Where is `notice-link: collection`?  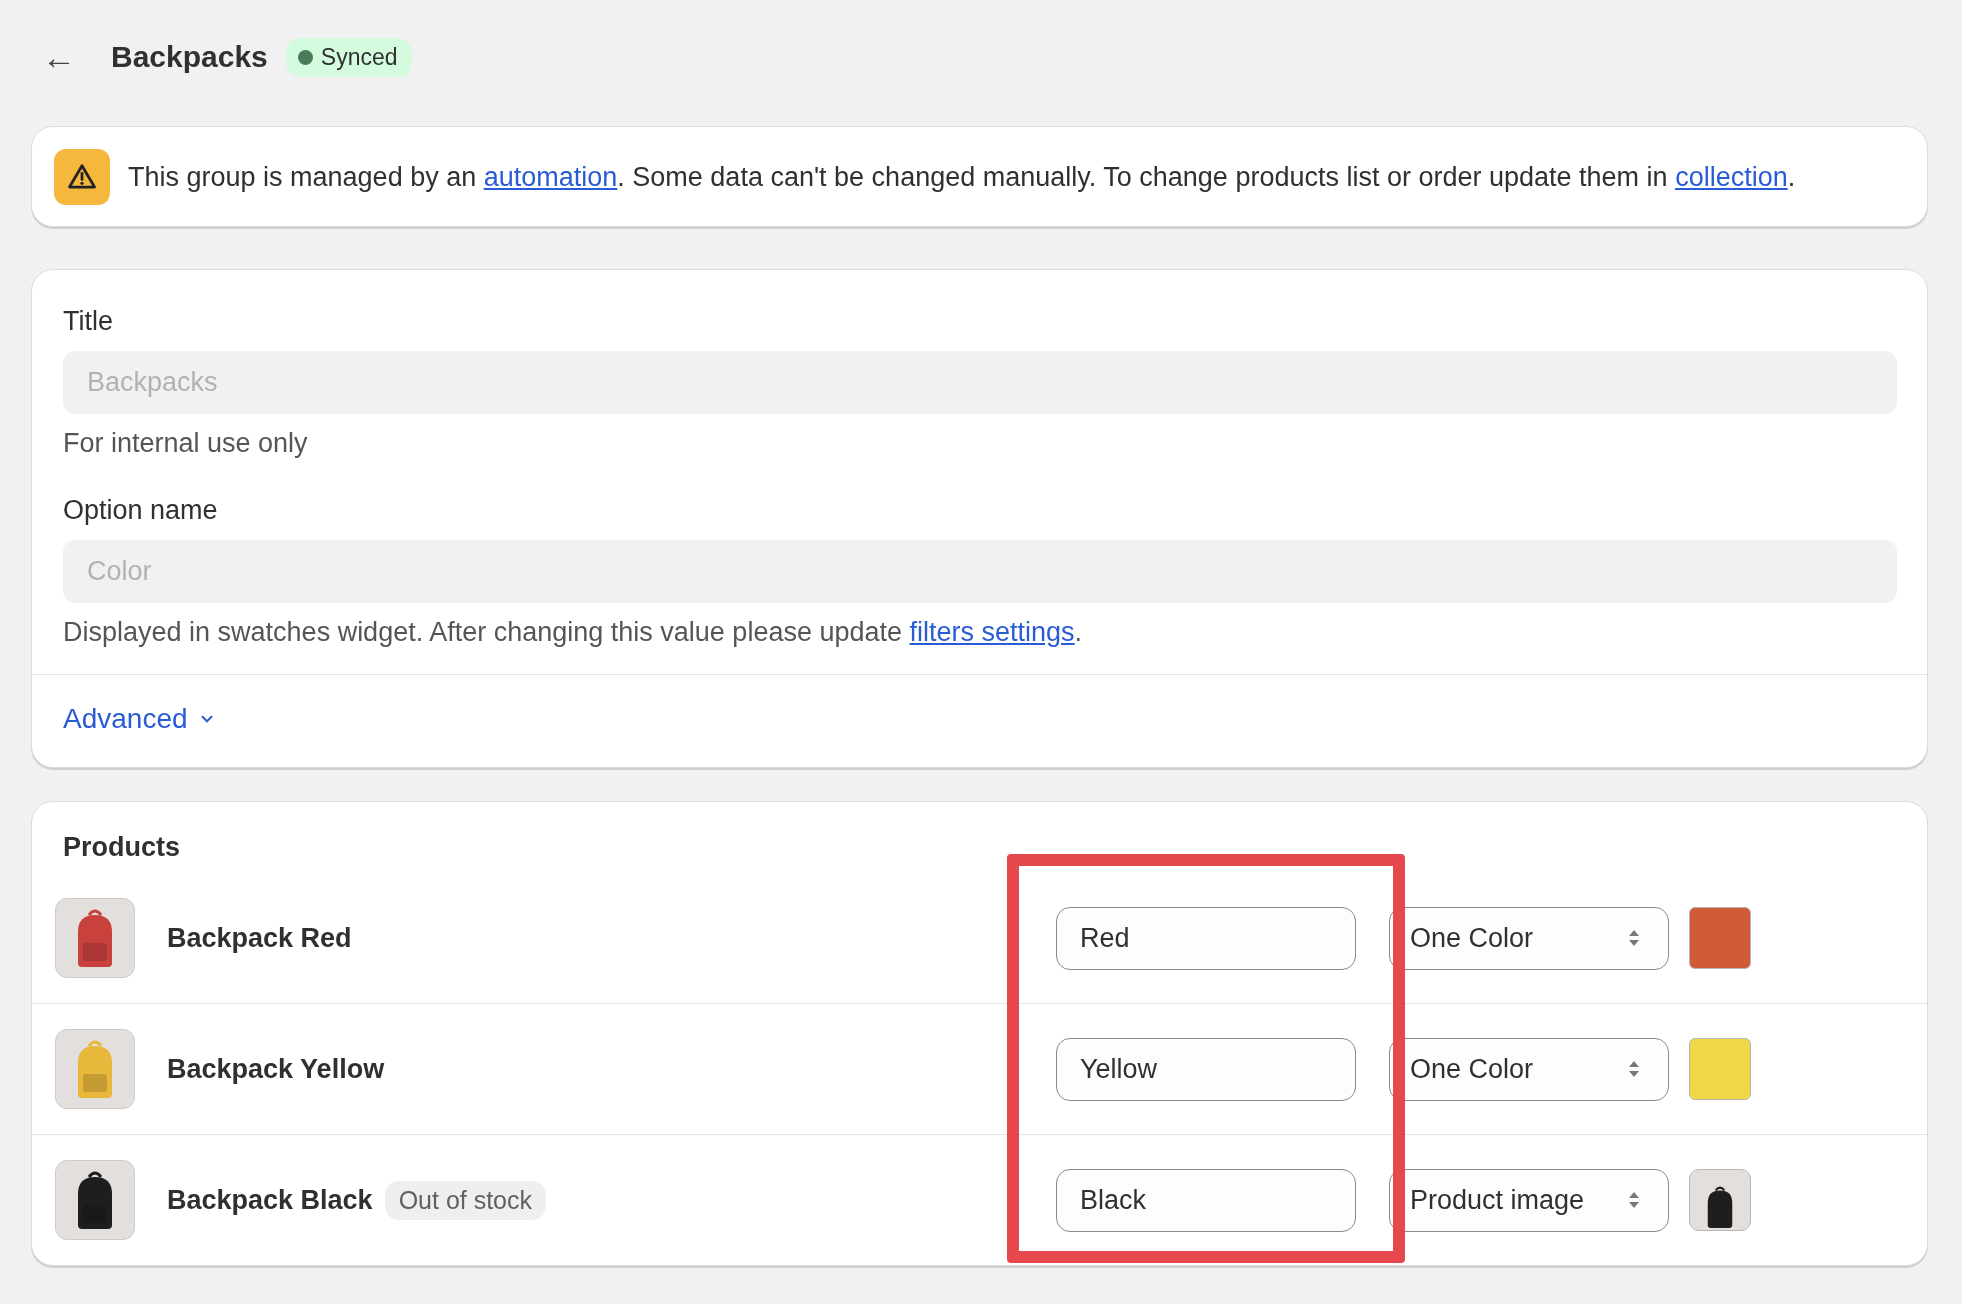
notice-link: collection is located at coordinates (1731, 176).